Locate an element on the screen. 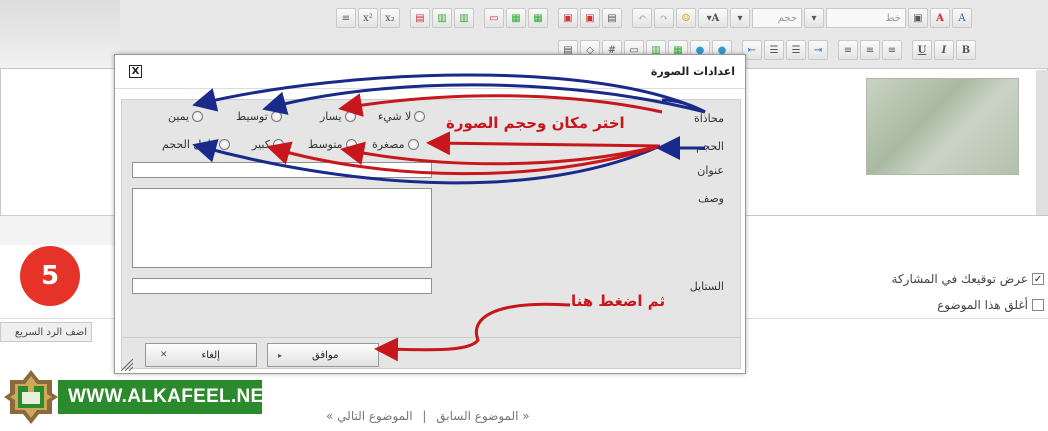  insert-table-icon: ▤ is located at coordinates (420, 18).